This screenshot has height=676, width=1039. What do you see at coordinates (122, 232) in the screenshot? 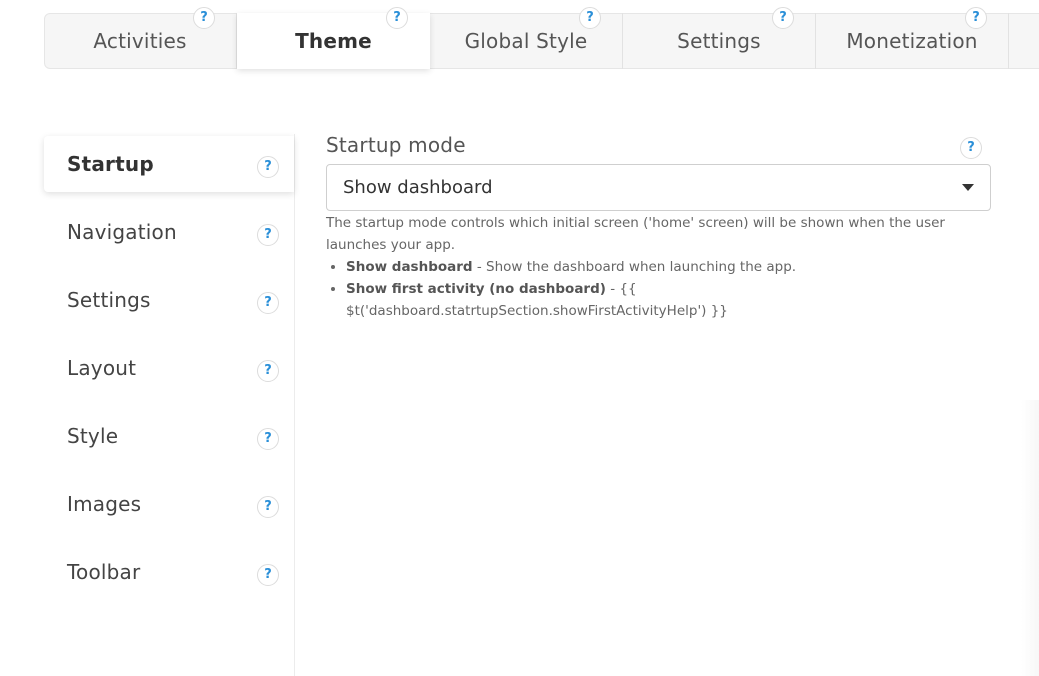
I see `sidebar-item-label: Navigation` at bounding box center [122, 232].